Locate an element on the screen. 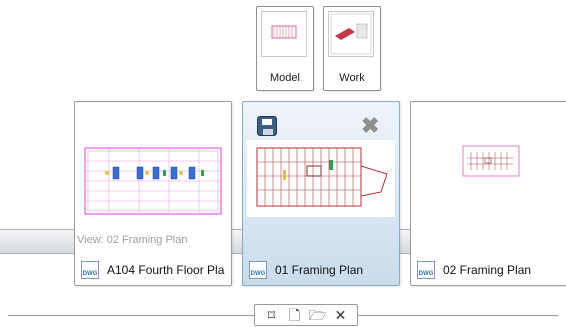 The image size is (566, 327). layout-model-tile: Model is located at coordinates (285, 48).